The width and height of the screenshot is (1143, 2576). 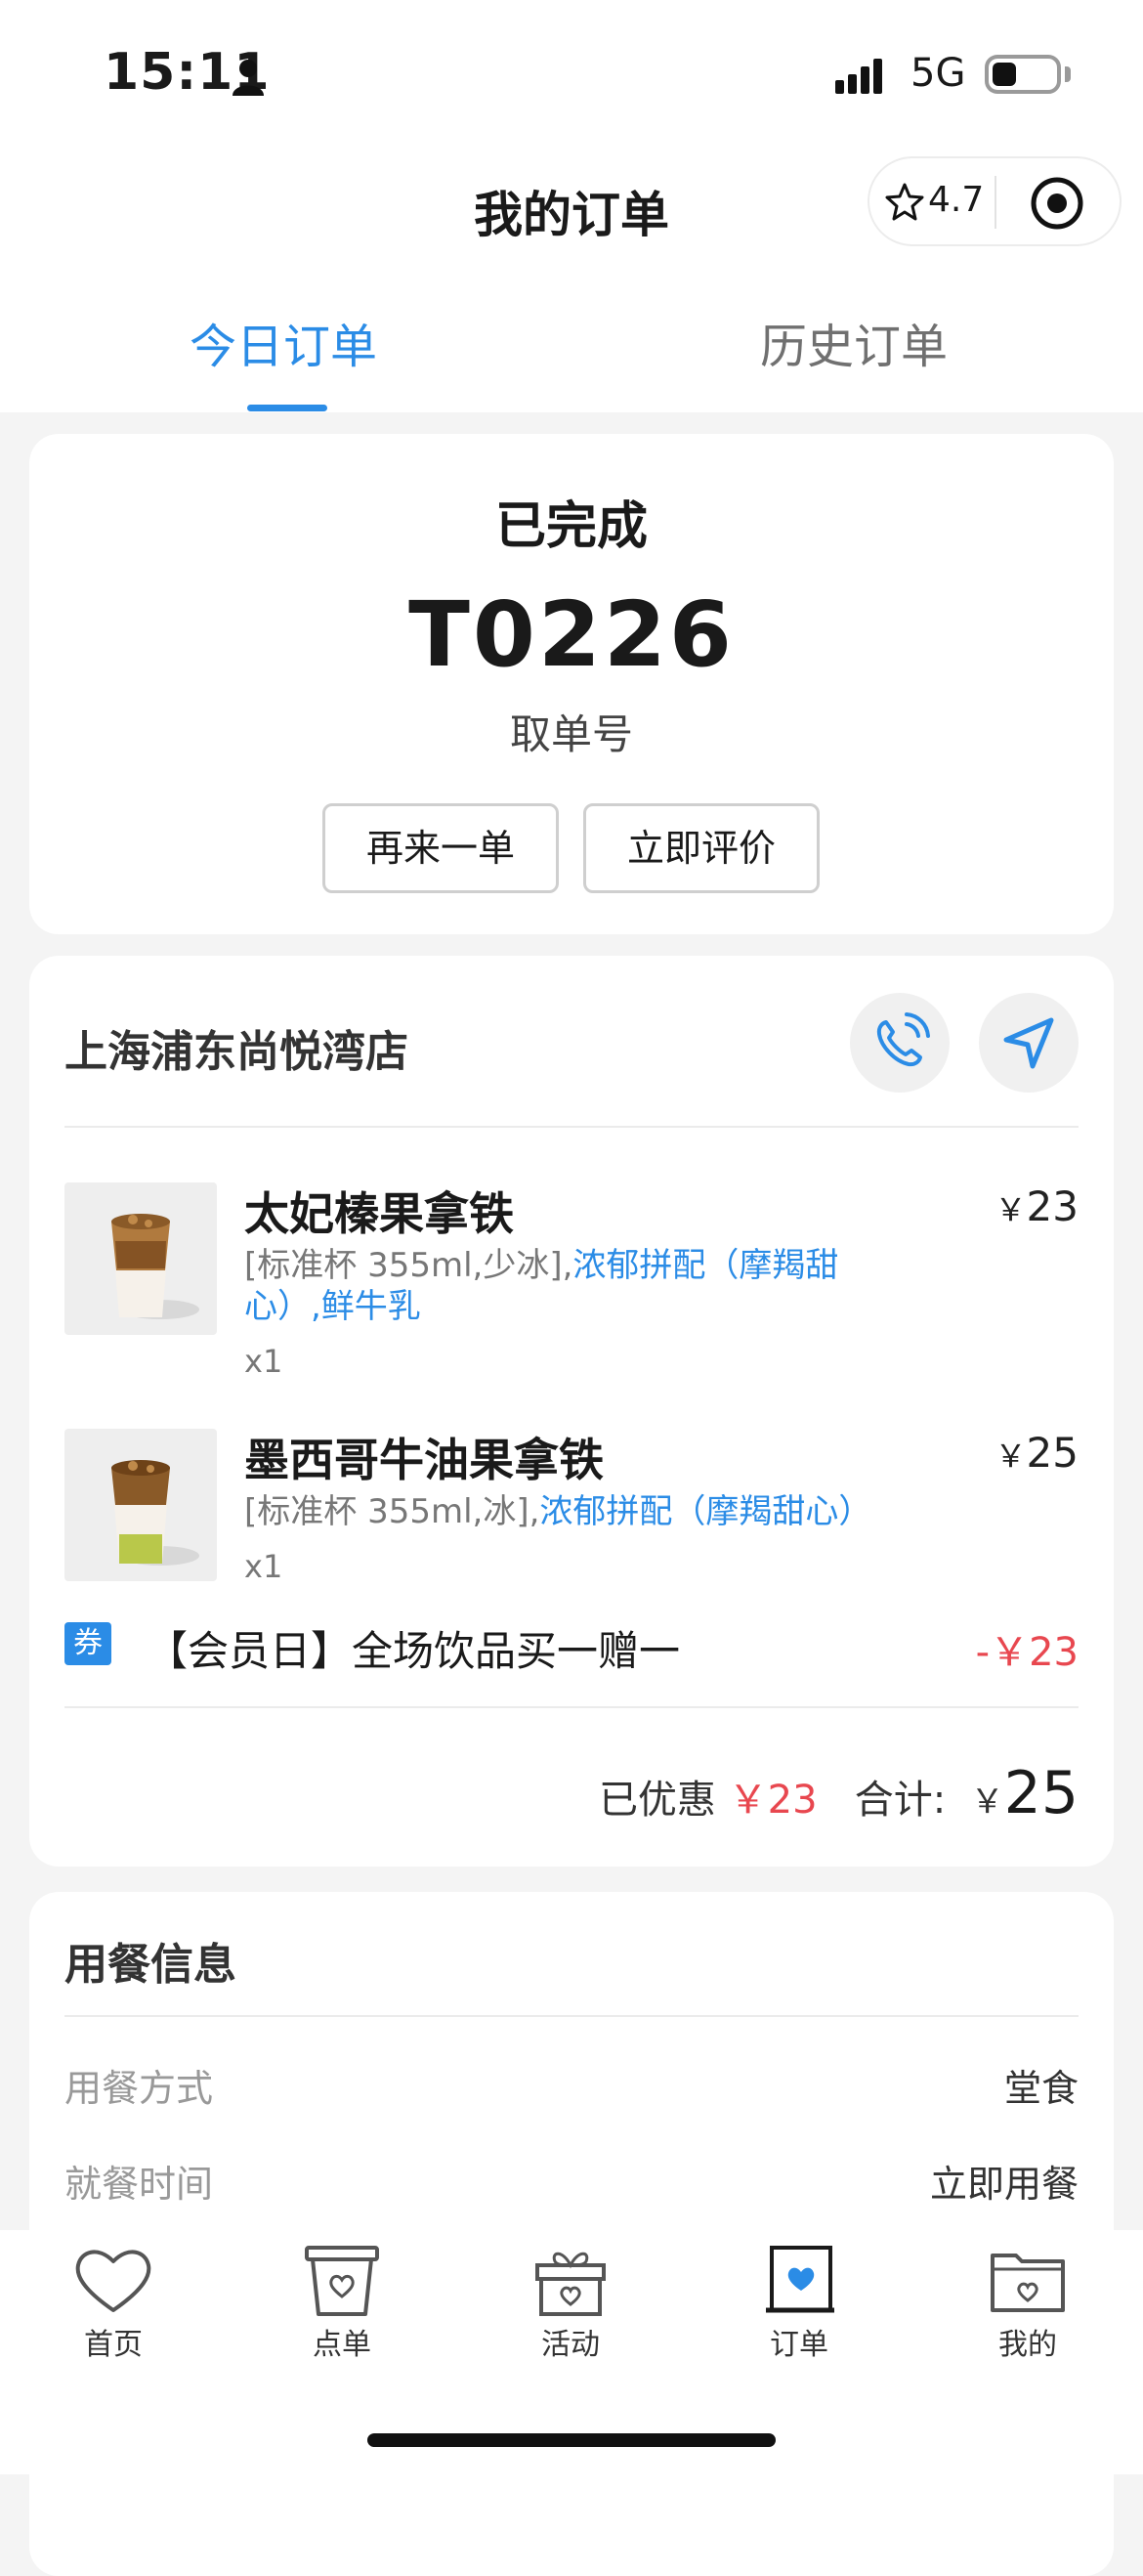 What do you see at coordinates (995, 203) in the screenshot?
I see `capsule-divider` at bounding box center [995, 203].